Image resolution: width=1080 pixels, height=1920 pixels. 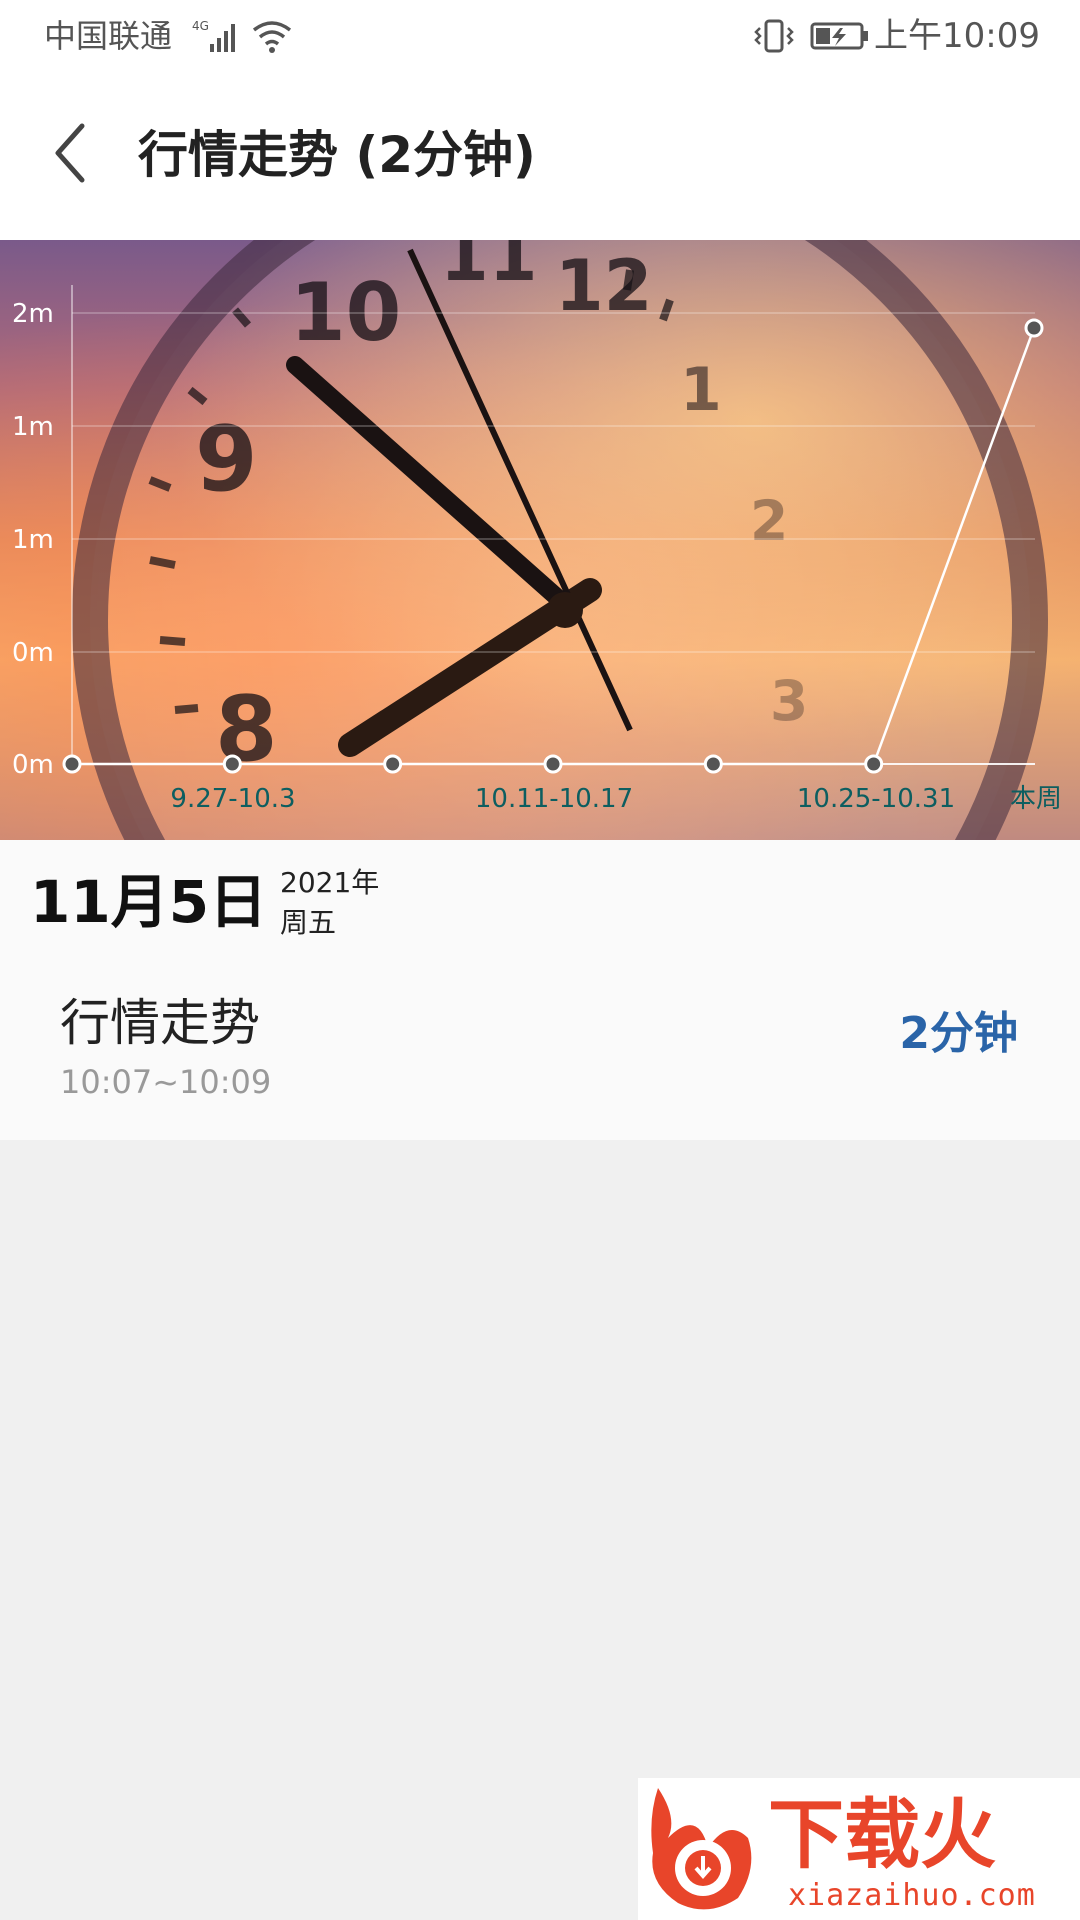 What do you see at coordinates (337, 155) in the screenshot?
I see `page-title: 行情走势 (2分钟)` at bounding box center [337, 155].